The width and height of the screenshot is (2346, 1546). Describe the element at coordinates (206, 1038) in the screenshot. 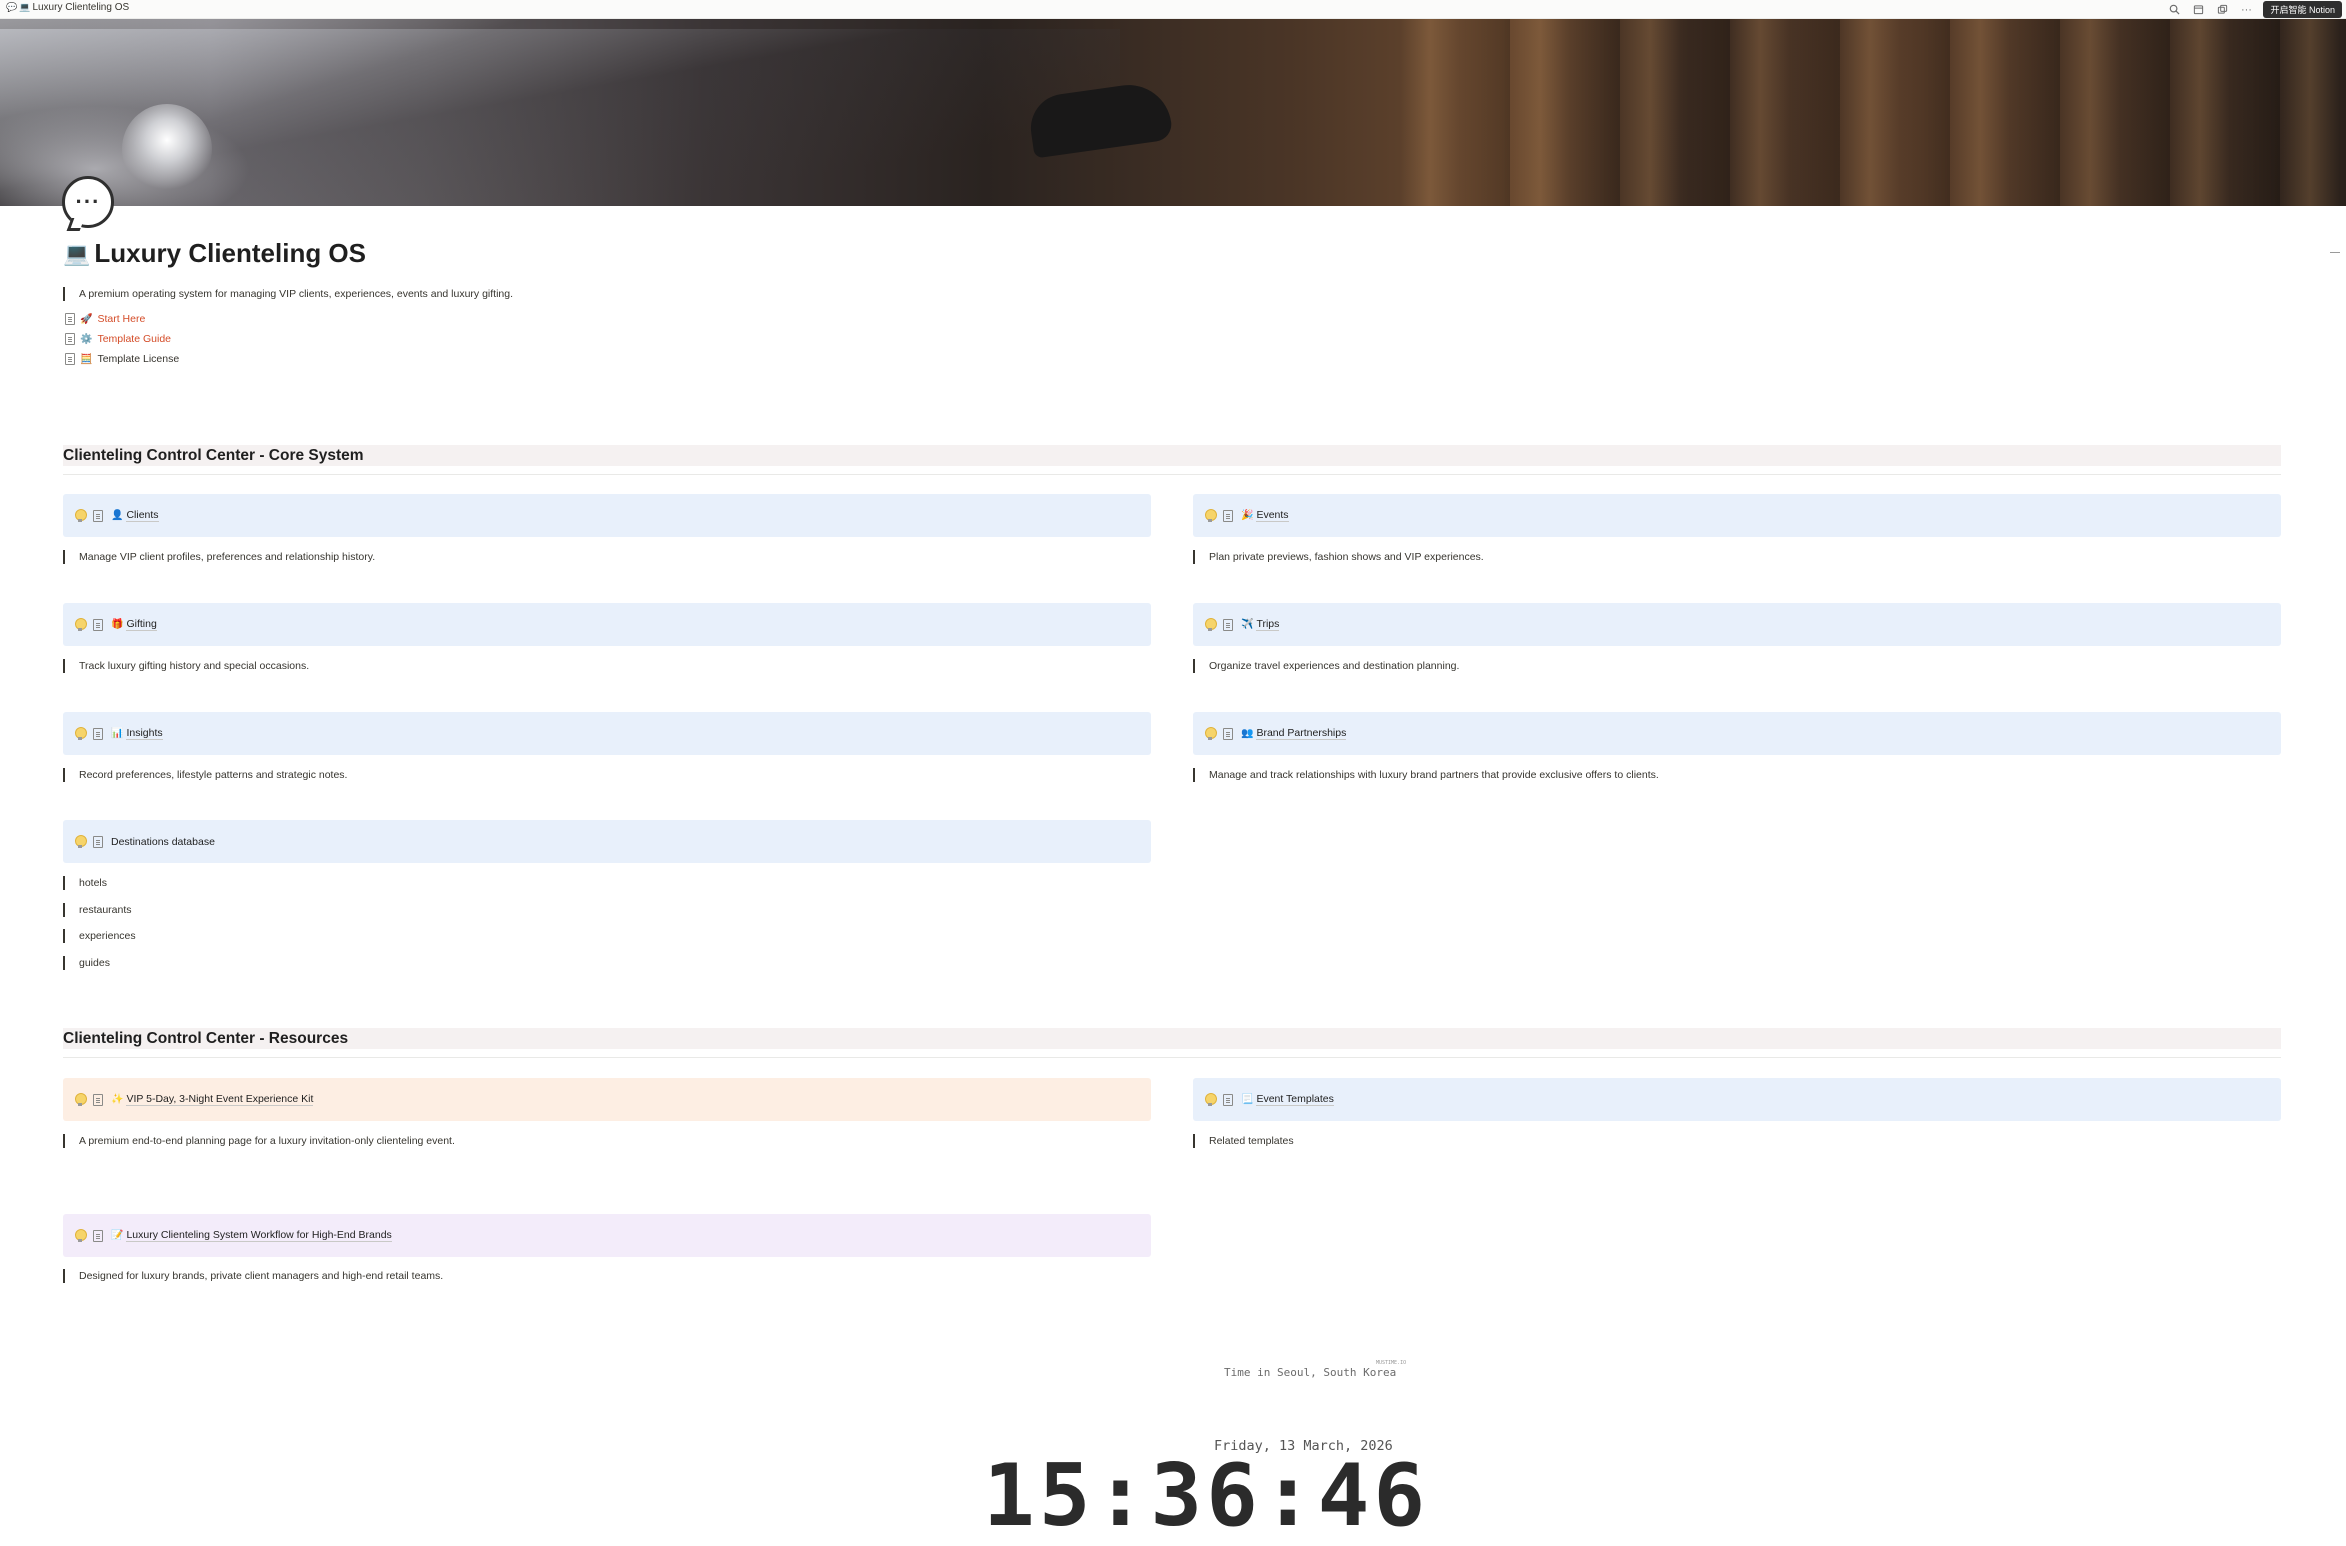

I see `resources-section-heading-text: Clienteling Control Center - Resources` at that location.